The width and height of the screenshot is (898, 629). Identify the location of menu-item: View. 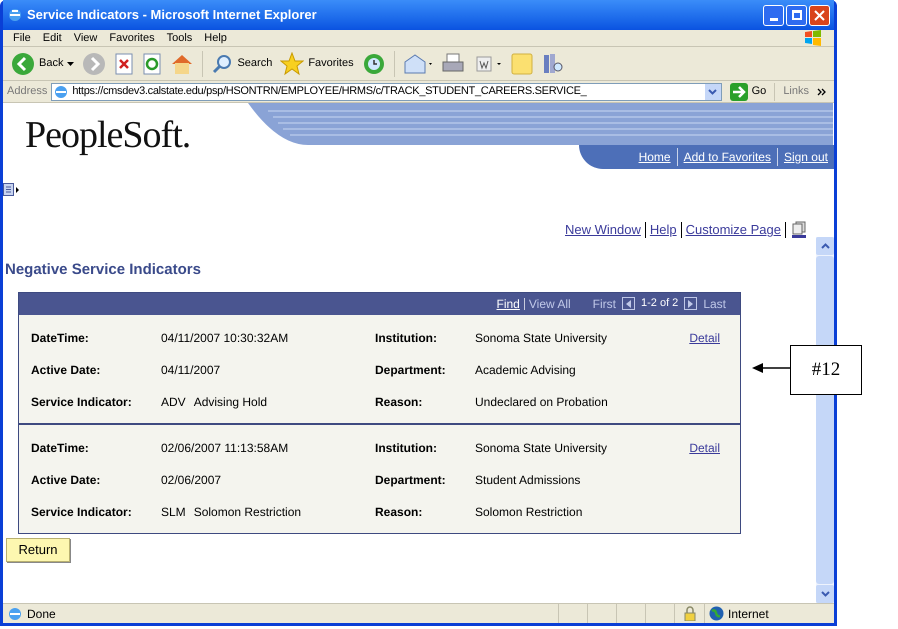
(86, 38).